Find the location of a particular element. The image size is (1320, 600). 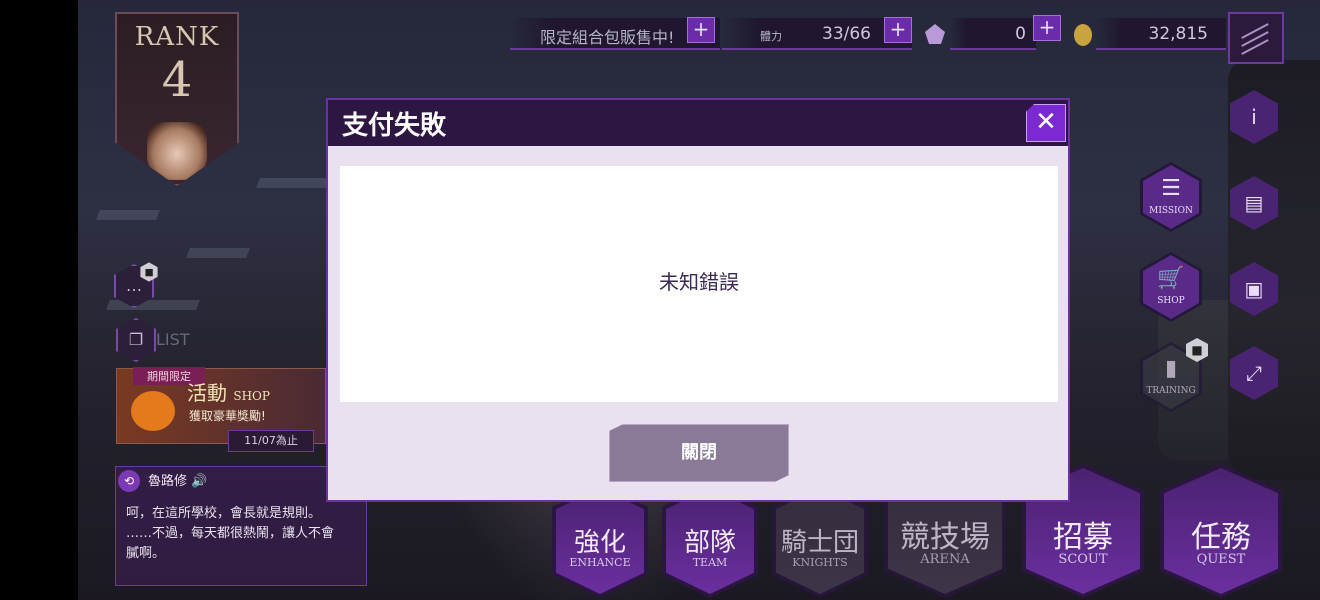

swap-icon: ⟲ is located at coordinates (129, 481).